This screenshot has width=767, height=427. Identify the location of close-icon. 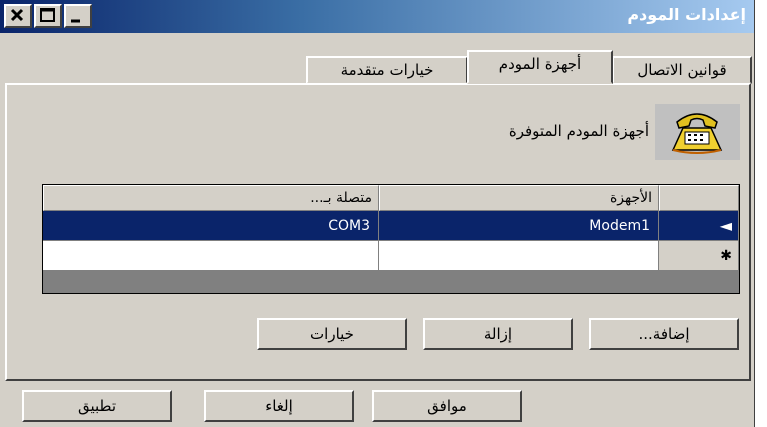
(17, 15).